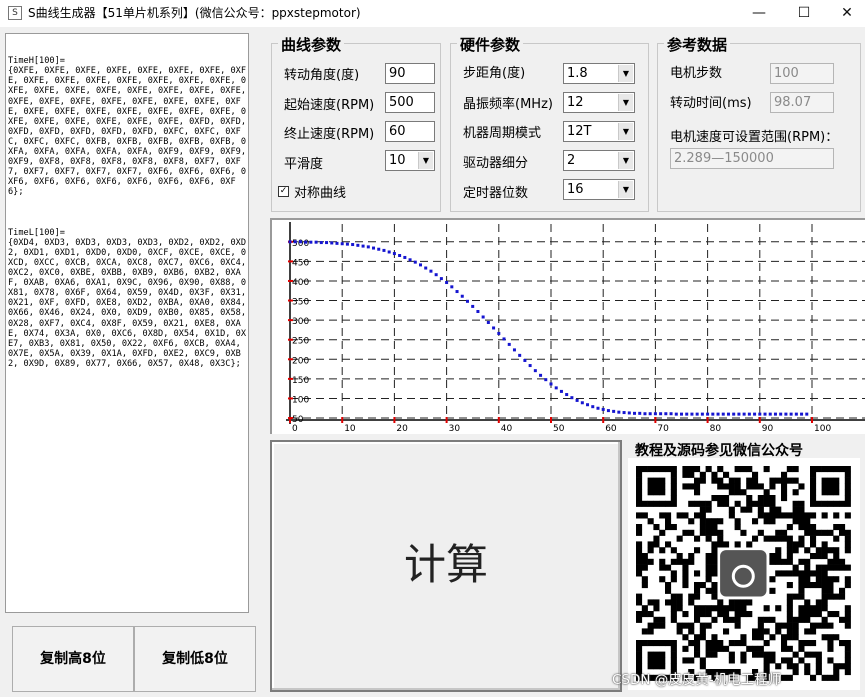  Describe the element at coordinates (300, 400) in the screenshot. I see `y-tick-label: 100` at that location.